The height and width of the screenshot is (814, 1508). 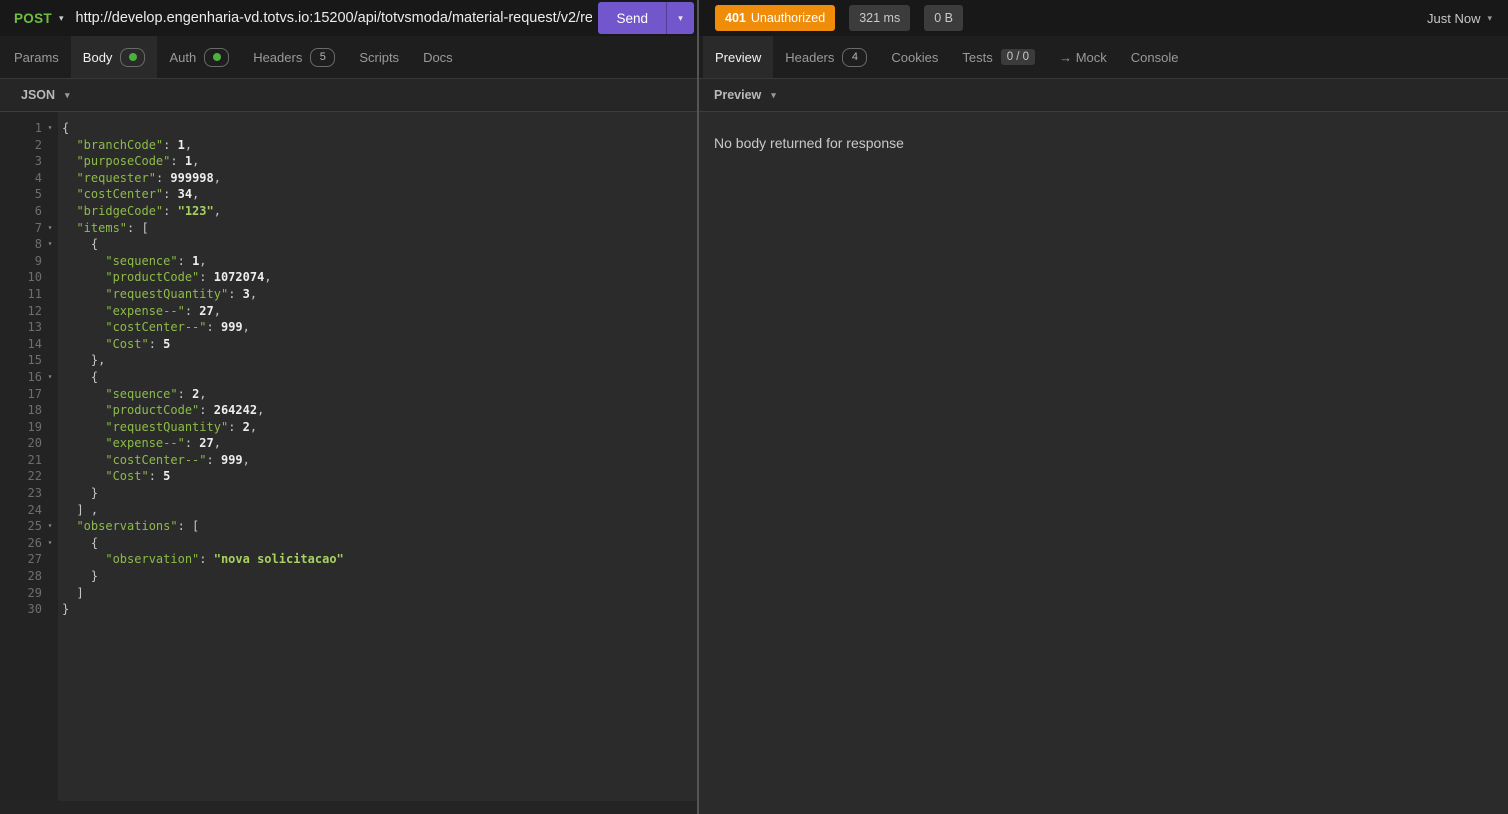 What do you see at coordinates (348, 576) in the screenshot?
I see `code-line: 28 }` at bounding box center [348, 576].